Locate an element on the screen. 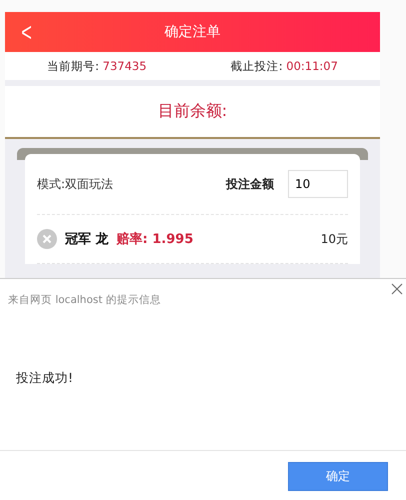  deadline-label: 截止投注: 00:11:07 is located at coordinates (284, 66).